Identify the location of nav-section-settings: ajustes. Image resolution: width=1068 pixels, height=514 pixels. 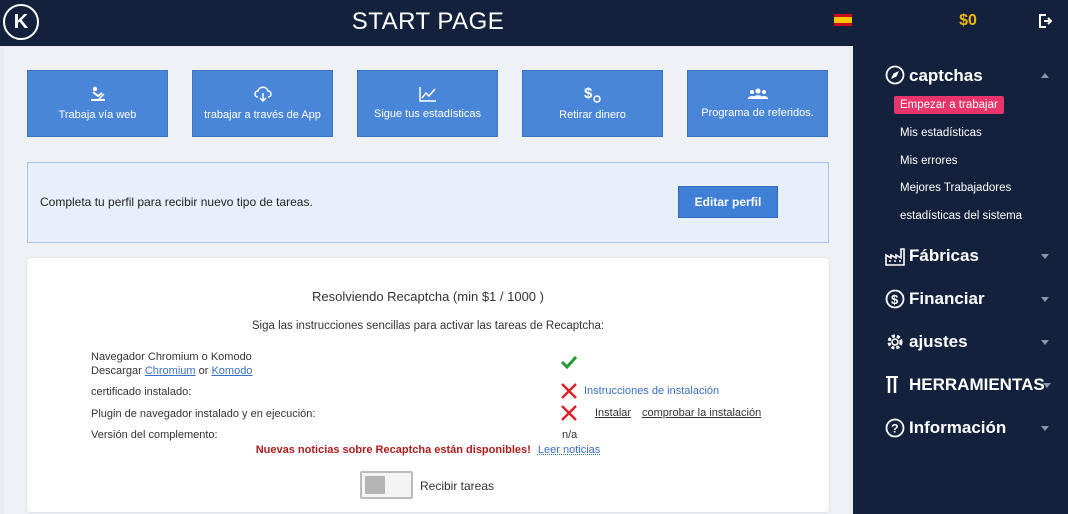
(938, 342).